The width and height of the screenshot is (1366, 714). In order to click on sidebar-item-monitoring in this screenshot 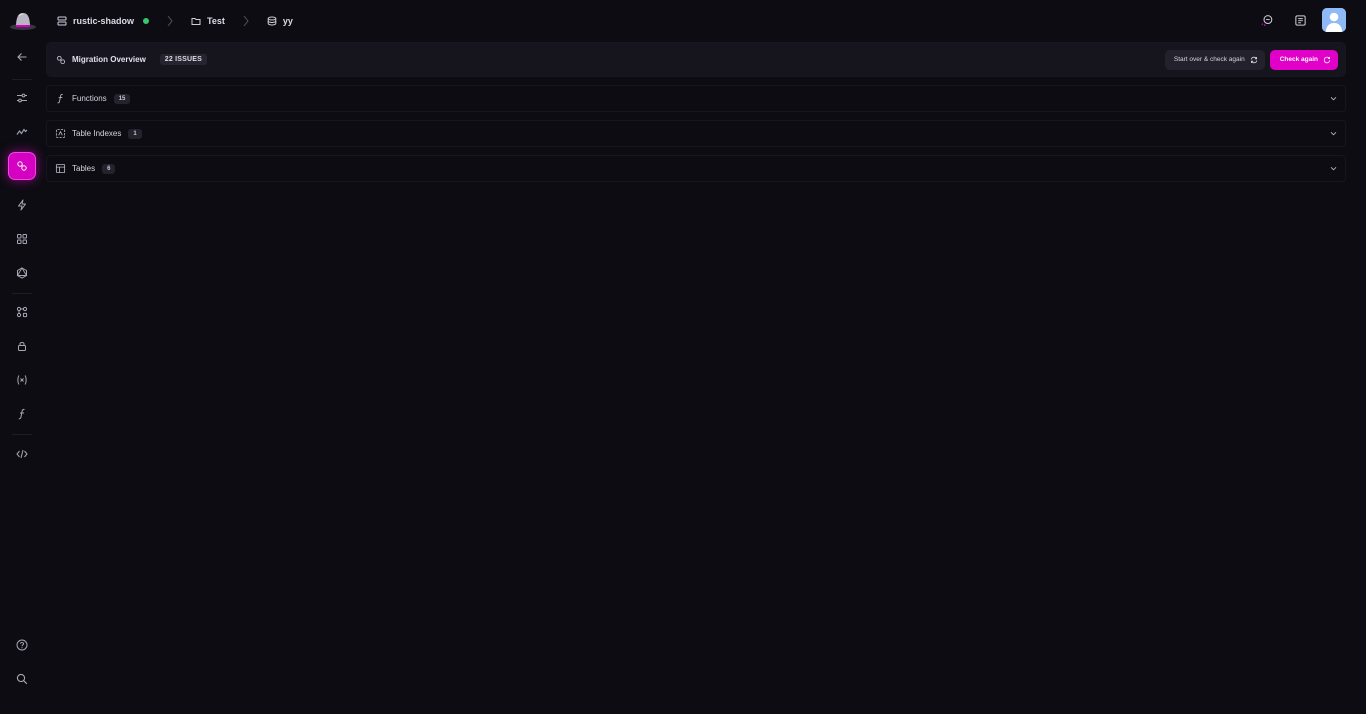, I will do `click(22, 132)`.